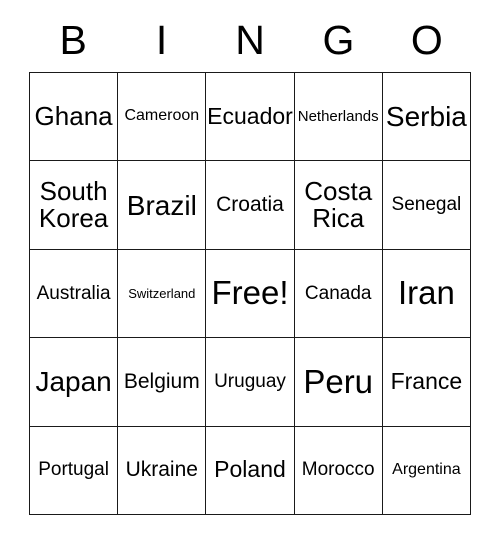 The width and height of the screenshot is (500, 544). I want to click on bingo-cell-label: Brazil, so click(161, 205).